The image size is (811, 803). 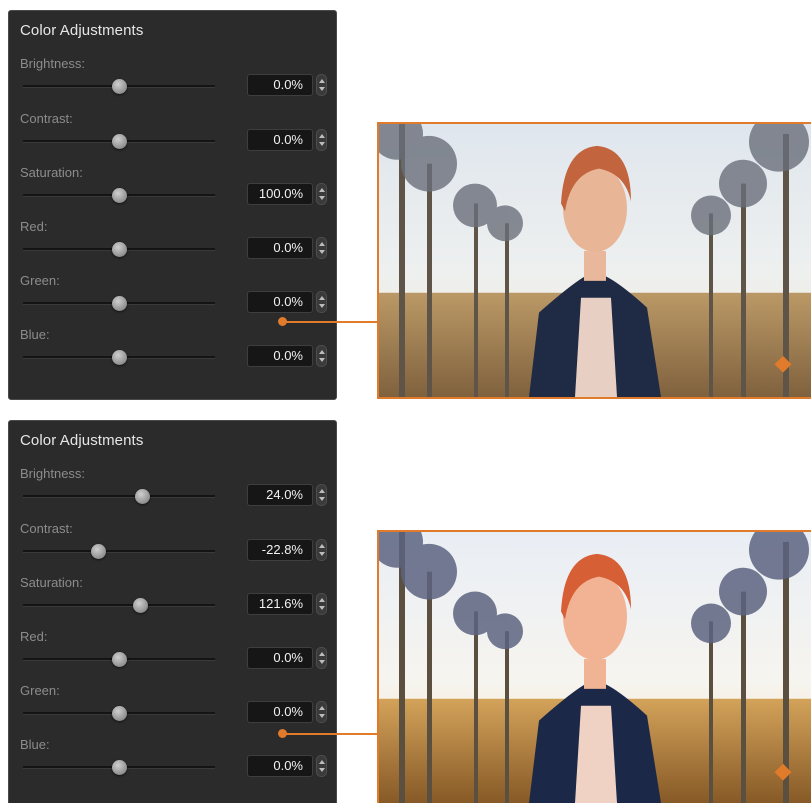 I want to click on contrast-slider-track, so click(x=119, y=551).